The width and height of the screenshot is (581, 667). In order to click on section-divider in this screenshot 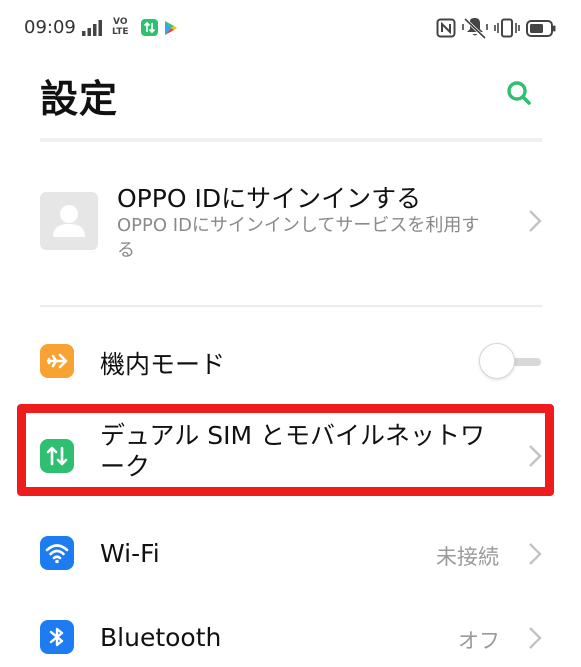, I will do `click(291, 306)`.